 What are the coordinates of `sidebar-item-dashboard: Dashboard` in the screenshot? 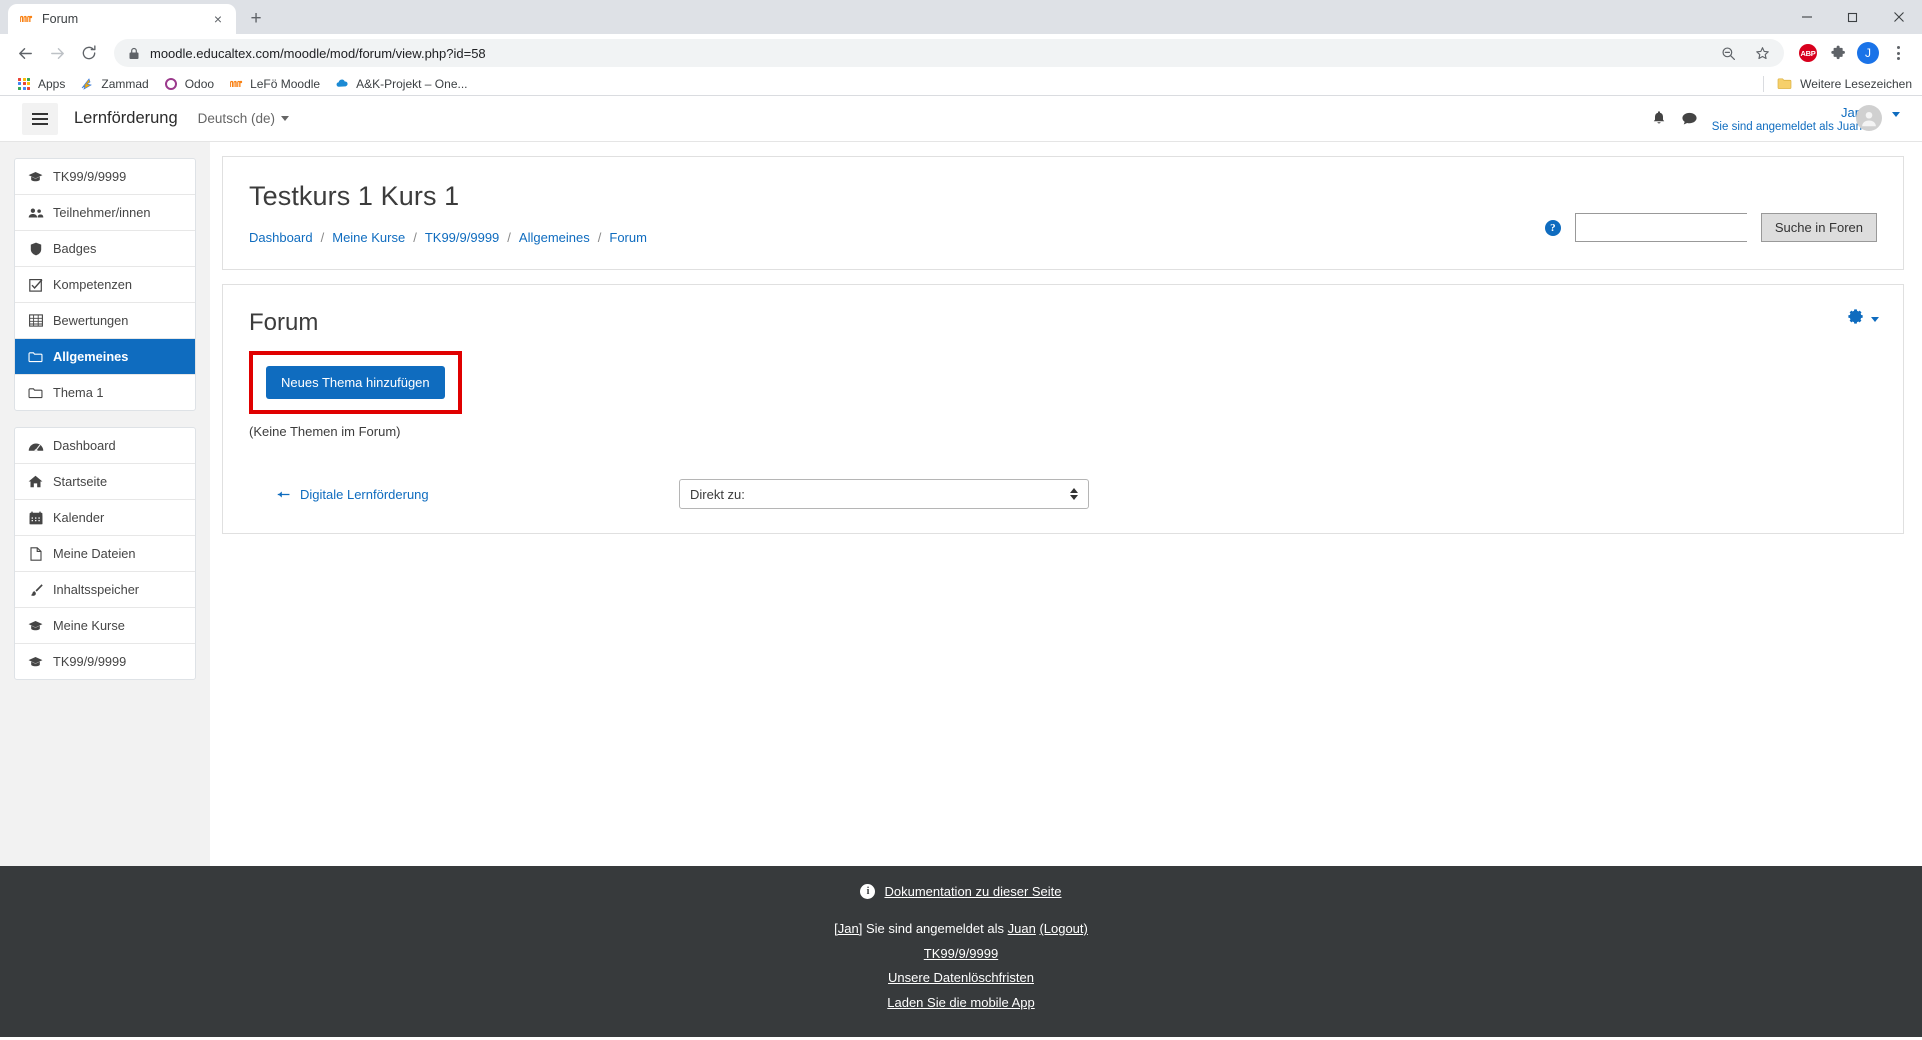 It's located at (105, 446).